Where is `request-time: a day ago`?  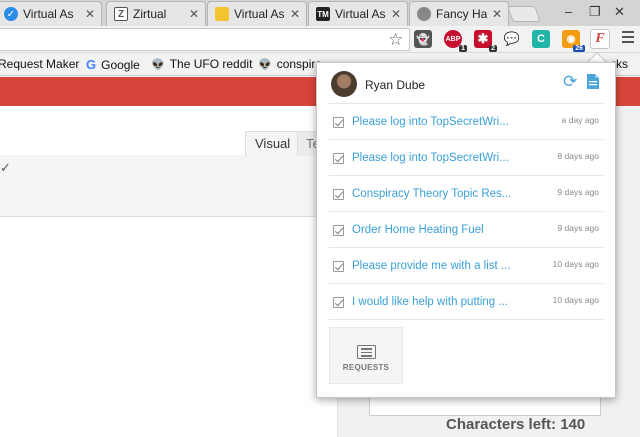
request-time: a day ago is located at coordinates (580, 120).